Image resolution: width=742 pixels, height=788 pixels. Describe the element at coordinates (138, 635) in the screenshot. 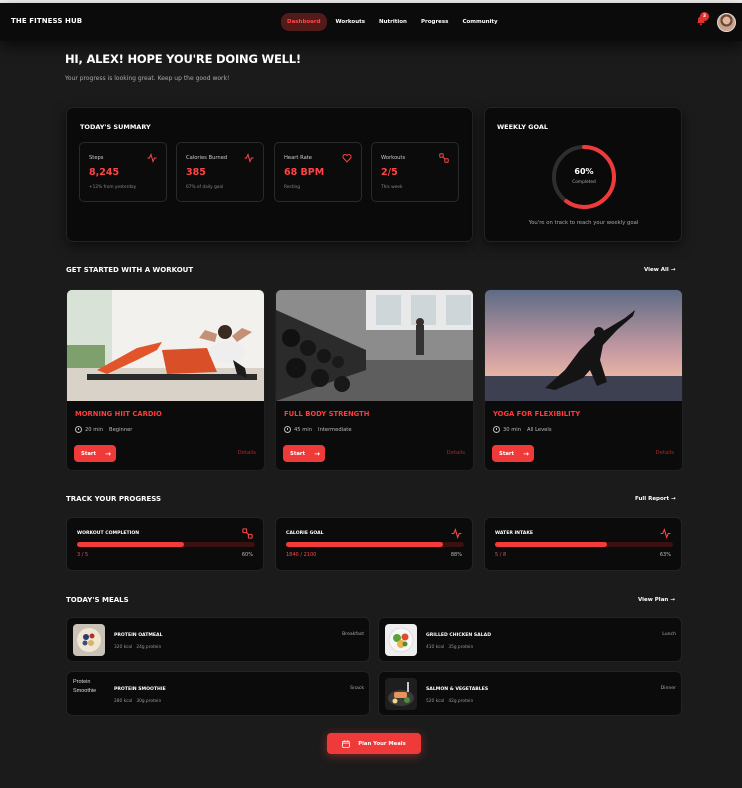

I see `meal-name: PROTEIN OATMEAL` at that location.